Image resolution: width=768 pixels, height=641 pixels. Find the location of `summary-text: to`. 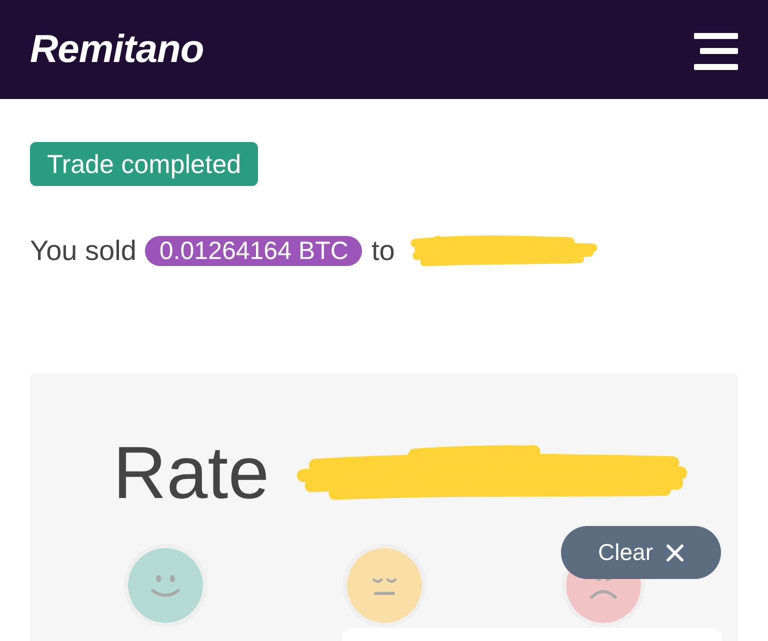

summary-text: to is located at coordinates (383, 251).